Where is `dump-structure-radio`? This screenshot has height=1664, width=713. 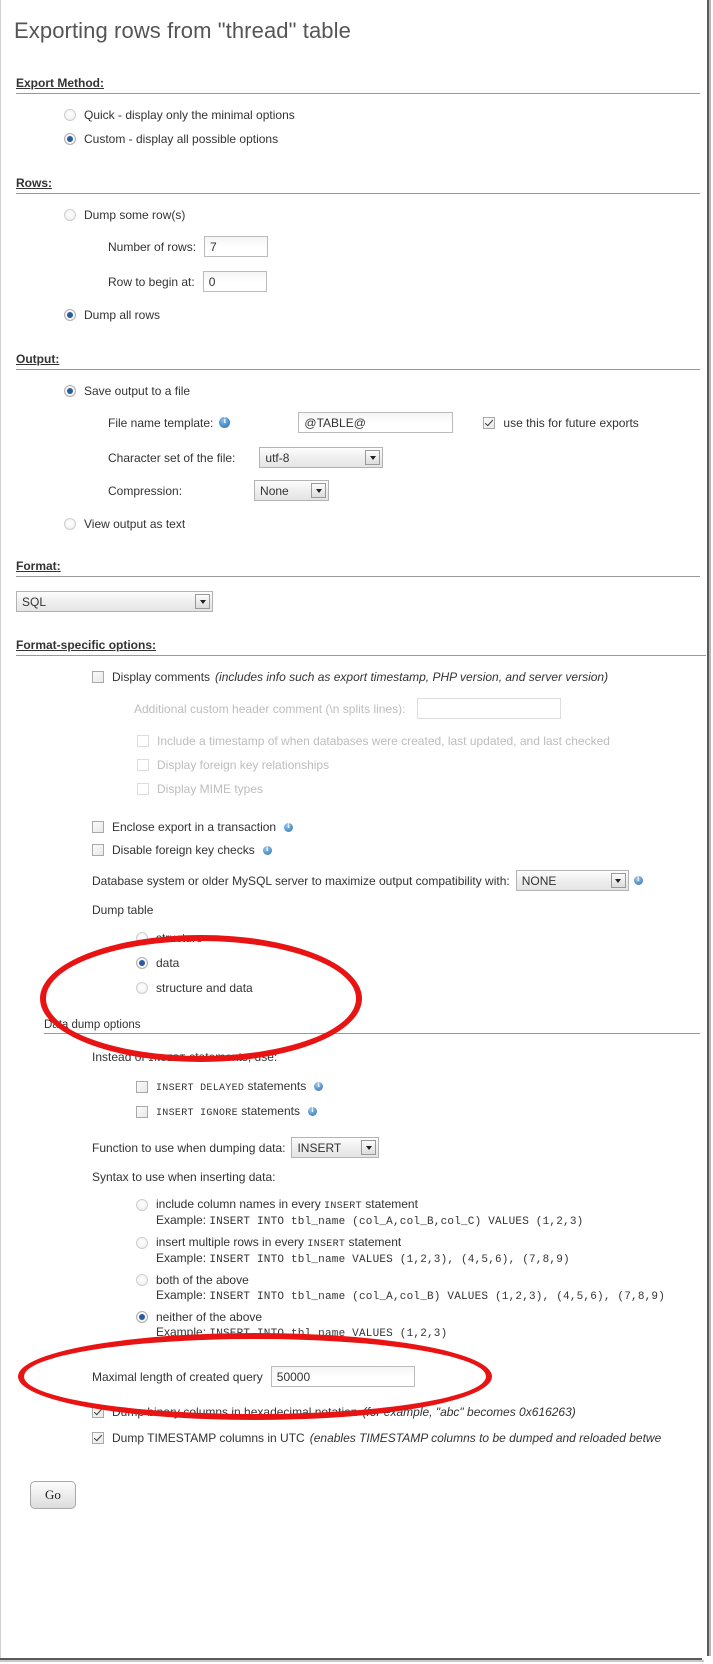
dump-structure-radio is located at coordinates (142, 938).